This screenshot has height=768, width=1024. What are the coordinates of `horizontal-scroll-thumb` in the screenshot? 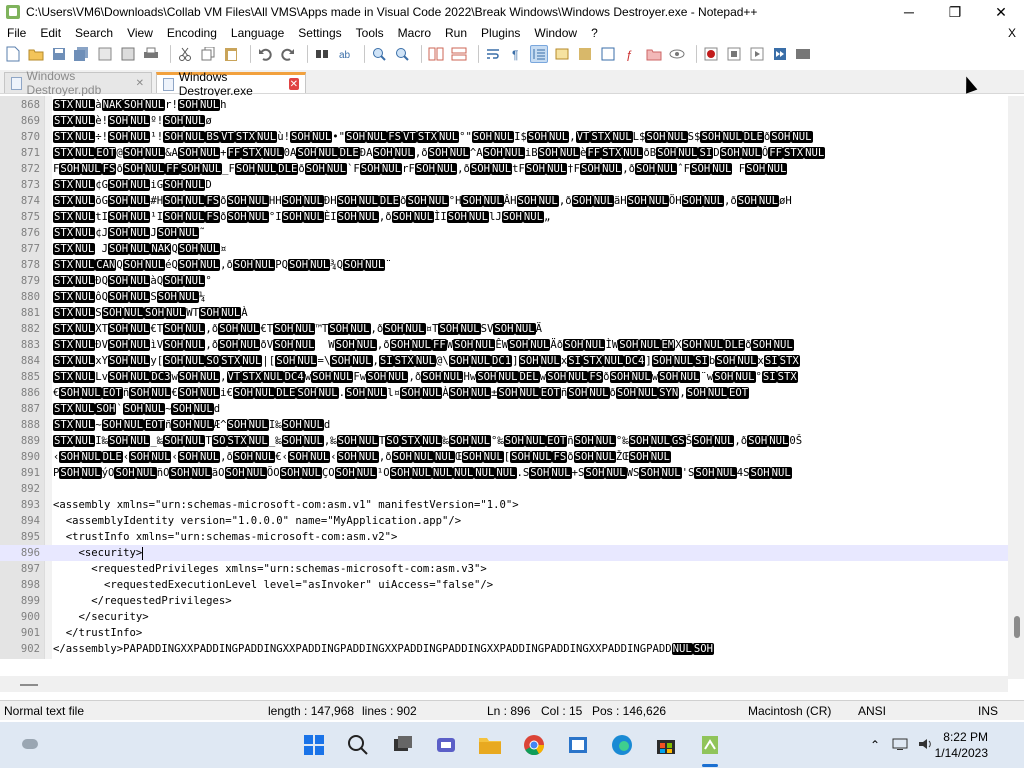 It's located at (29, 685).